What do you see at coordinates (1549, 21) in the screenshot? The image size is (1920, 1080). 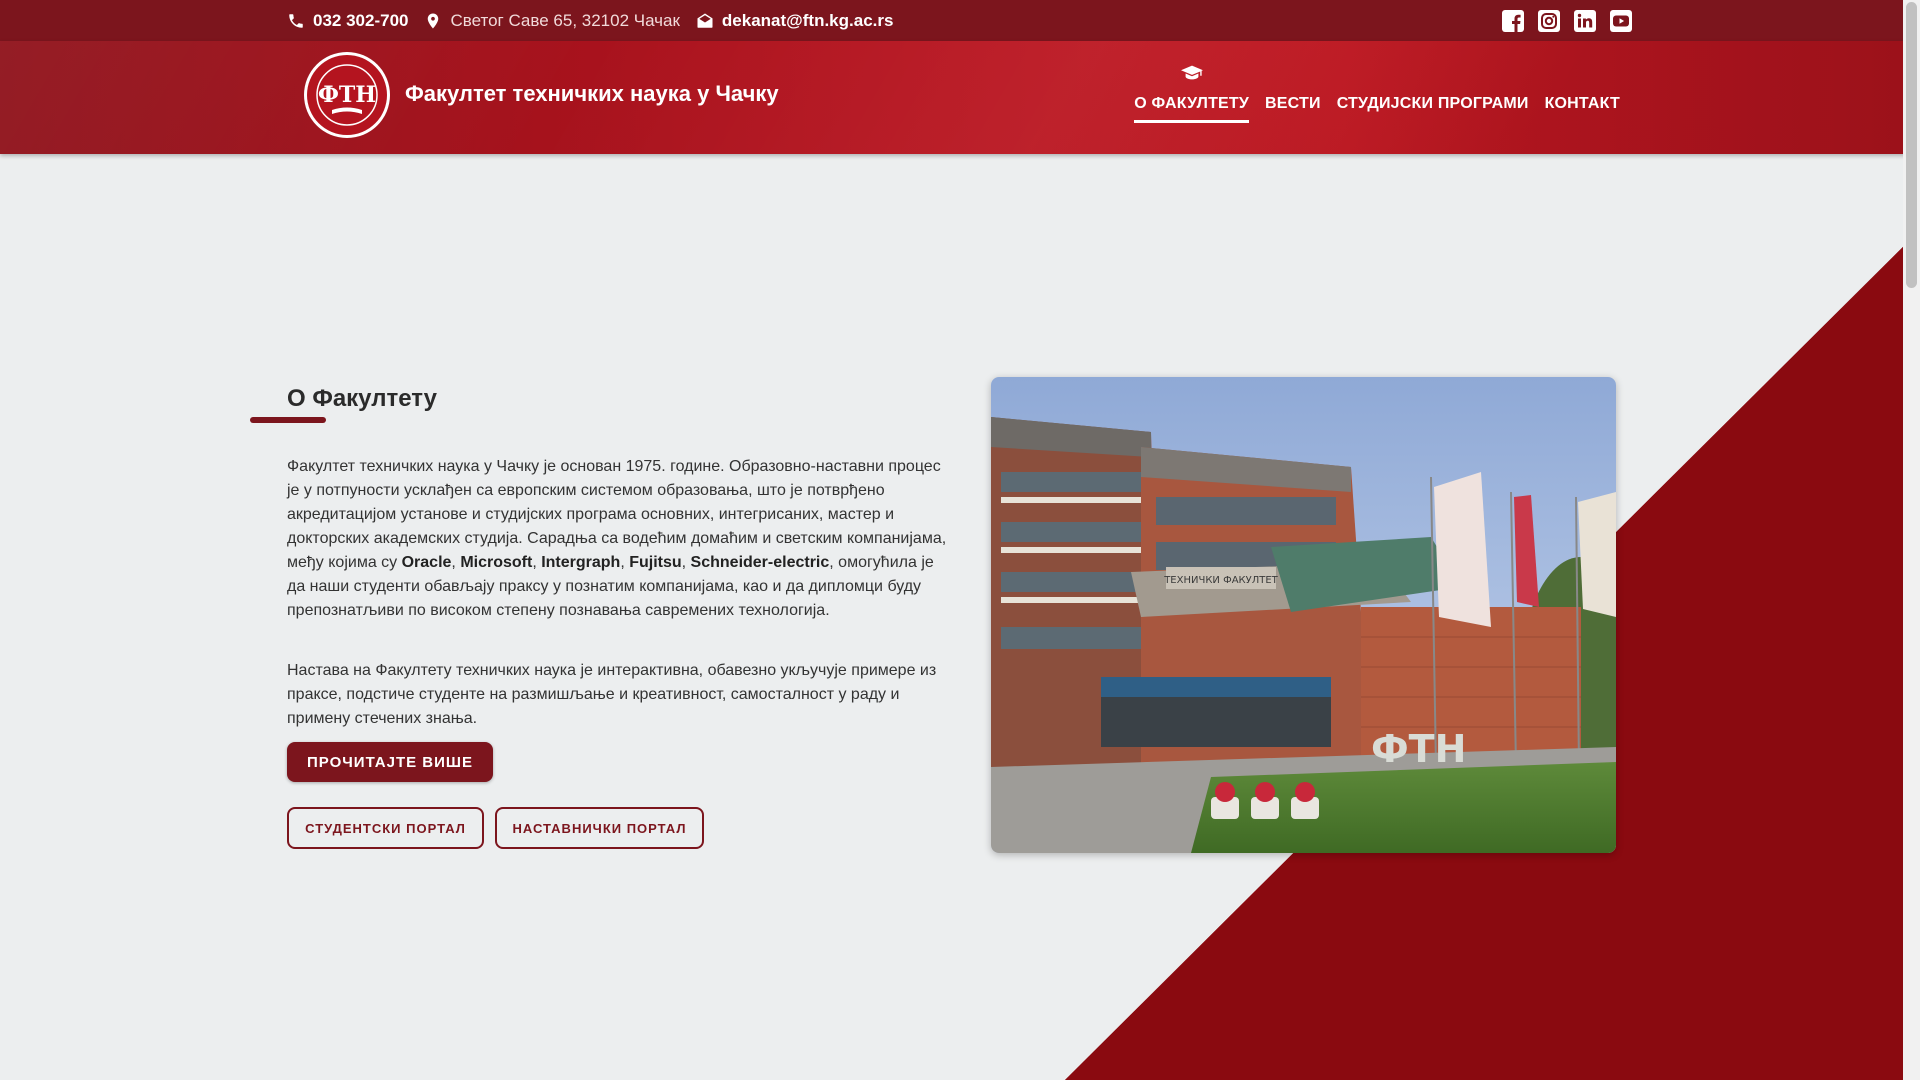 I see `instagram-icon` at bounding box center [1549, 21].